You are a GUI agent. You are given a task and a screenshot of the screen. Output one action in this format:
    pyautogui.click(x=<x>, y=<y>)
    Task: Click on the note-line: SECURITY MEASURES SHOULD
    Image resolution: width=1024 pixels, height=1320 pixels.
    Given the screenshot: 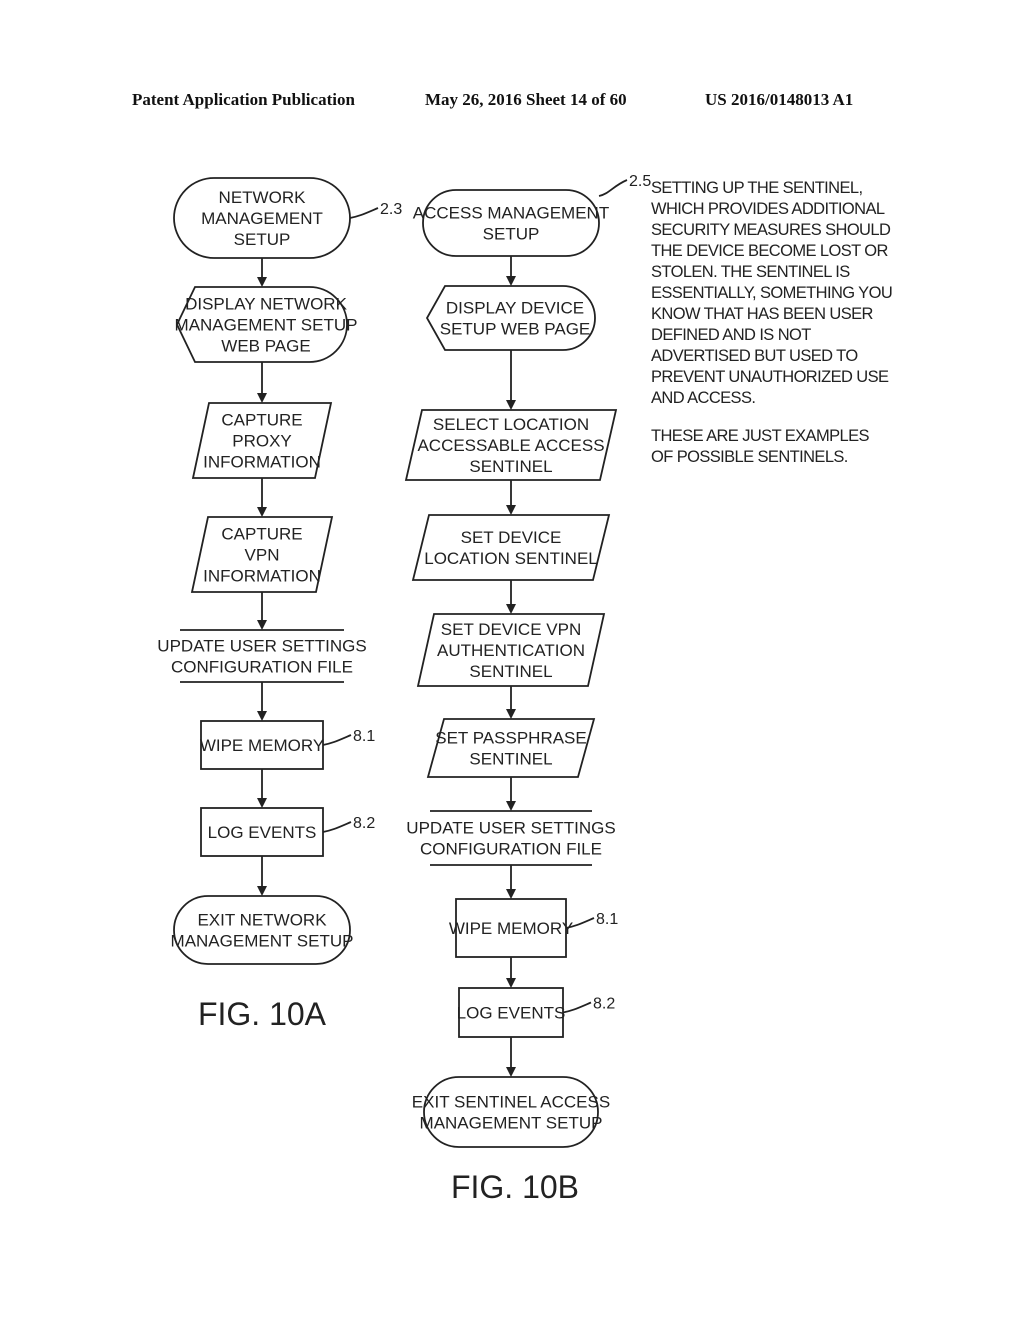 What is the action you would take?
    pyautogui.click(x=771, y=230)
    